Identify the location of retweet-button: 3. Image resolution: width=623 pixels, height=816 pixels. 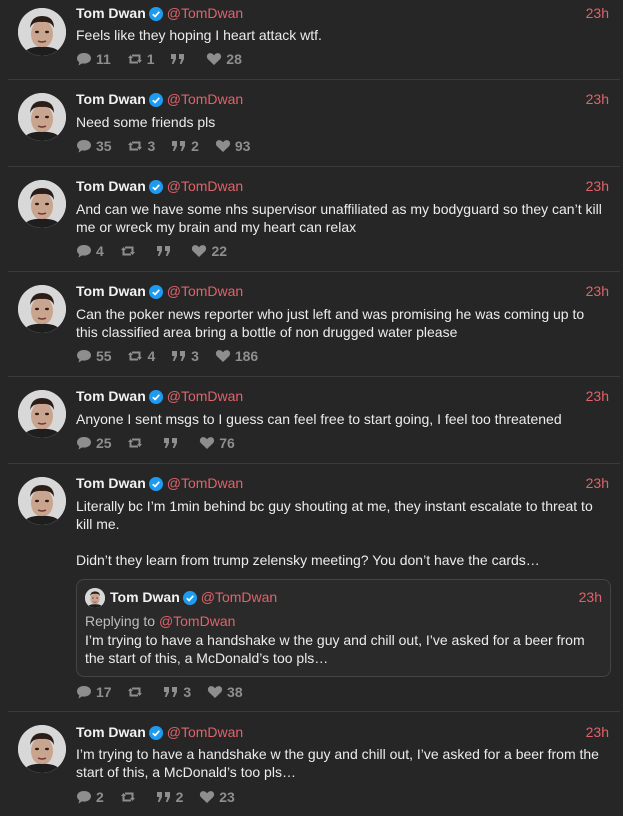
(141, 146).